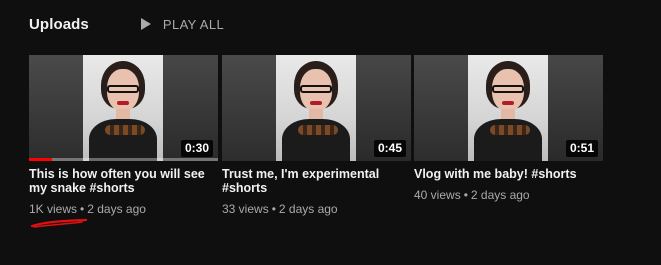 The image size is (661, 265). What do you see at coordinates (59, 24) in the screenshot?
I see `section-title: Uploads` at bounding box center [59, 24].